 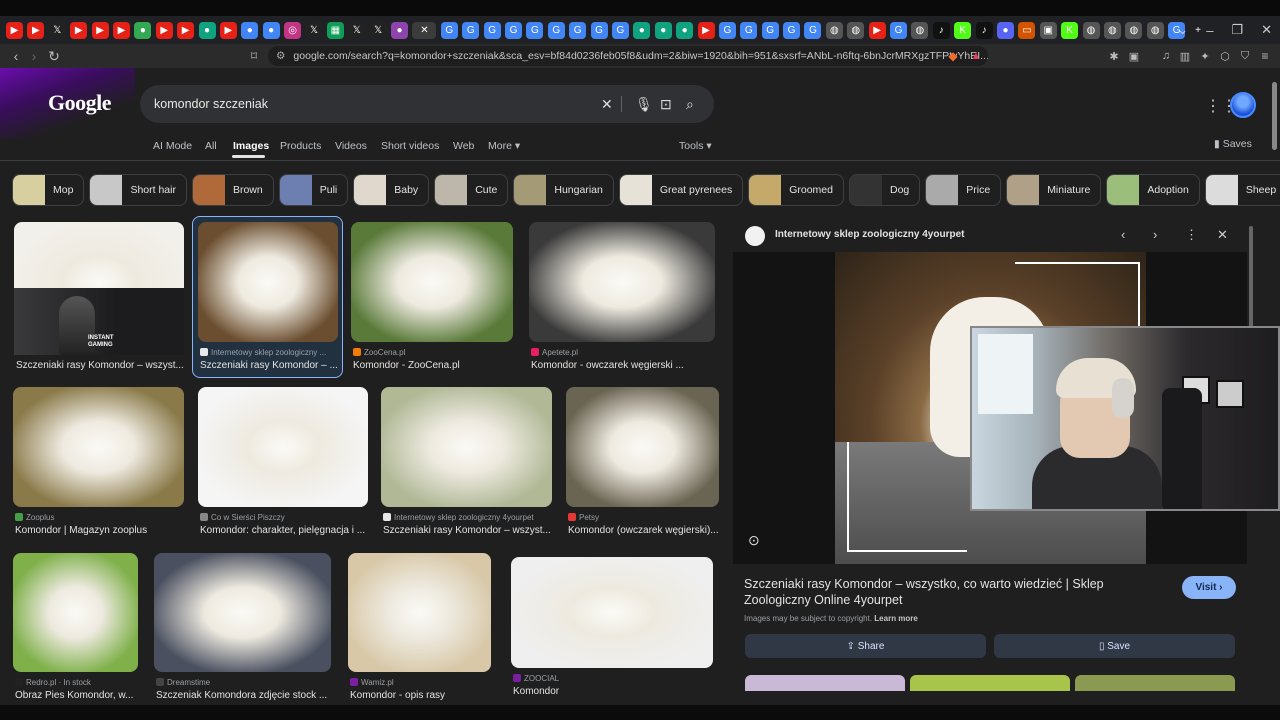 What do you see at coordinates (1265, 56) in the screenshot?
I see `menu-icon: ≡` at bounding box center [1265, 56].